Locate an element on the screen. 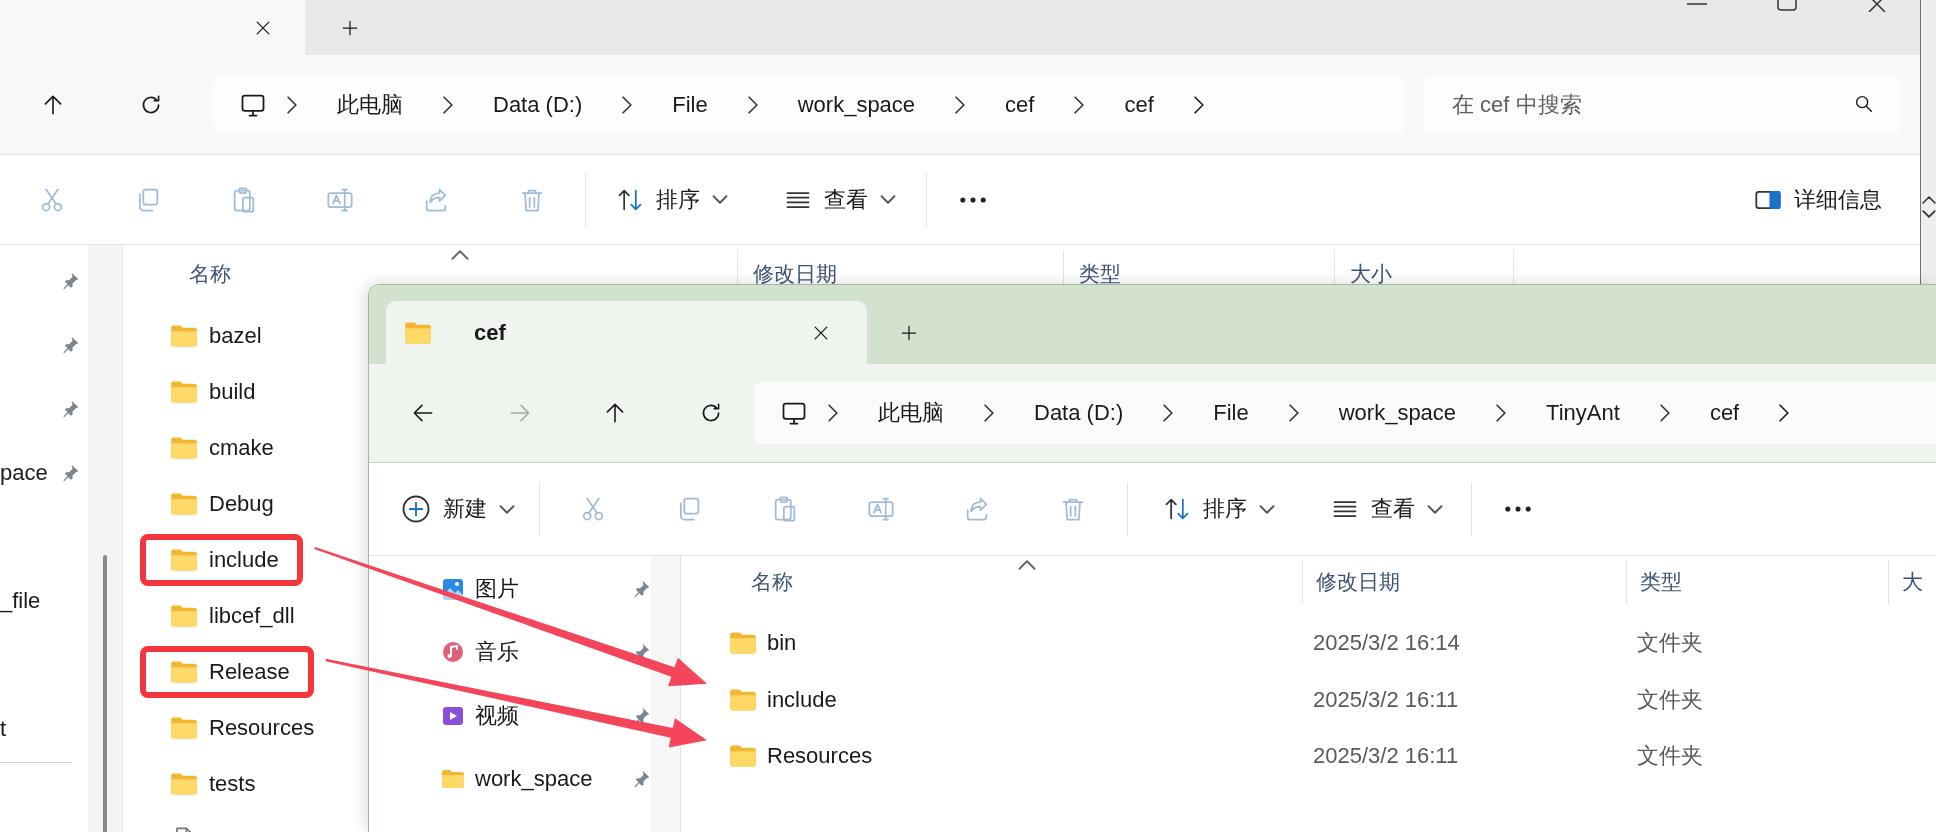  maximize-icon is located at coordinates (1787, 6).